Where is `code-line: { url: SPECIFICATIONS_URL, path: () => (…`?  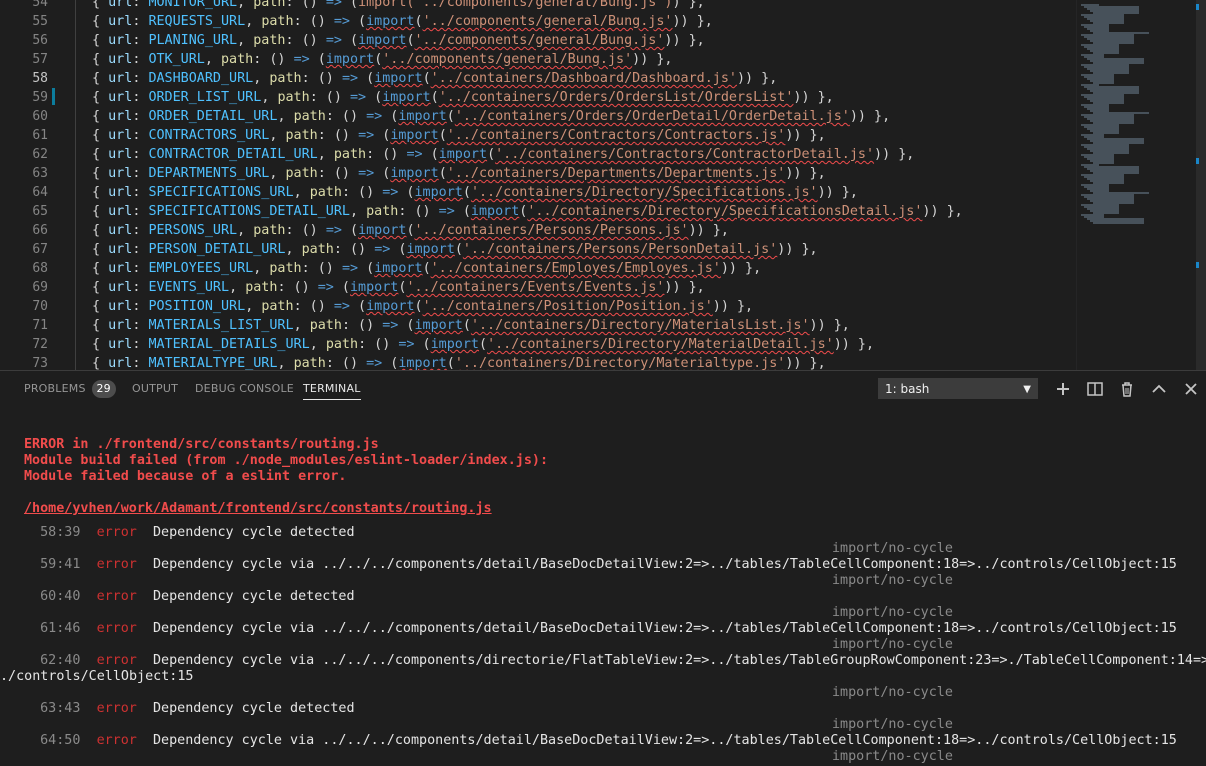 code-line: { url: SPECIFICATIONS_URL, path: () => (… is located at coordinates (475, 192).